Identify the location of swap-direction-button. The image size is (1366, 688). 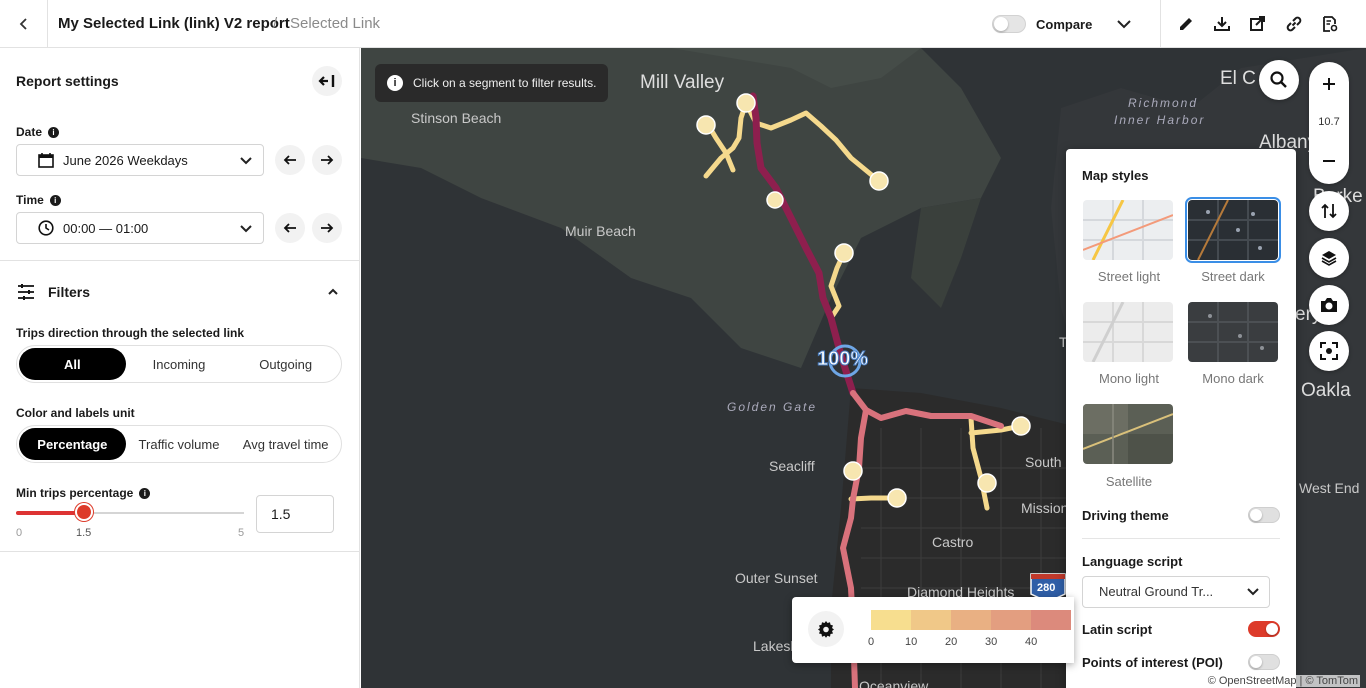
(1329, 211).